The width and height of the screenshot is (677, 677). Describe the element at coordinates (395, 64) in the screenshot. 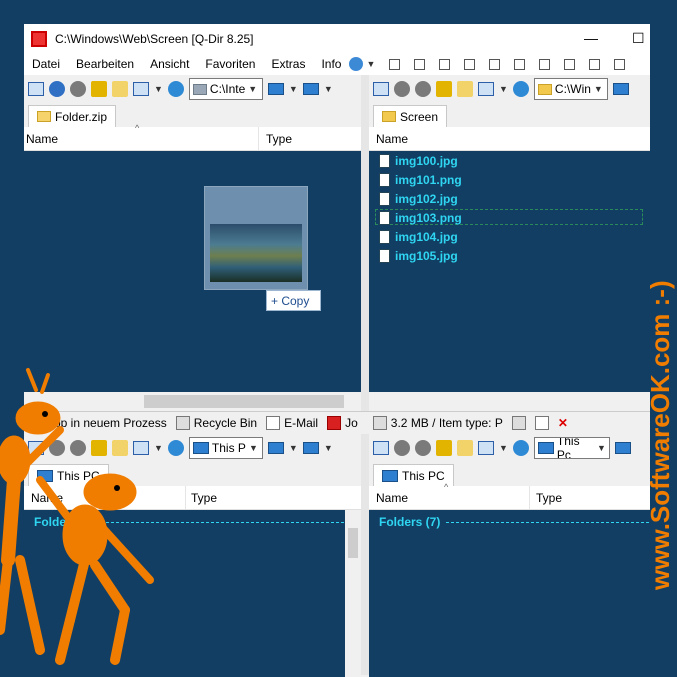

I see `layout-2-icon` at that location.